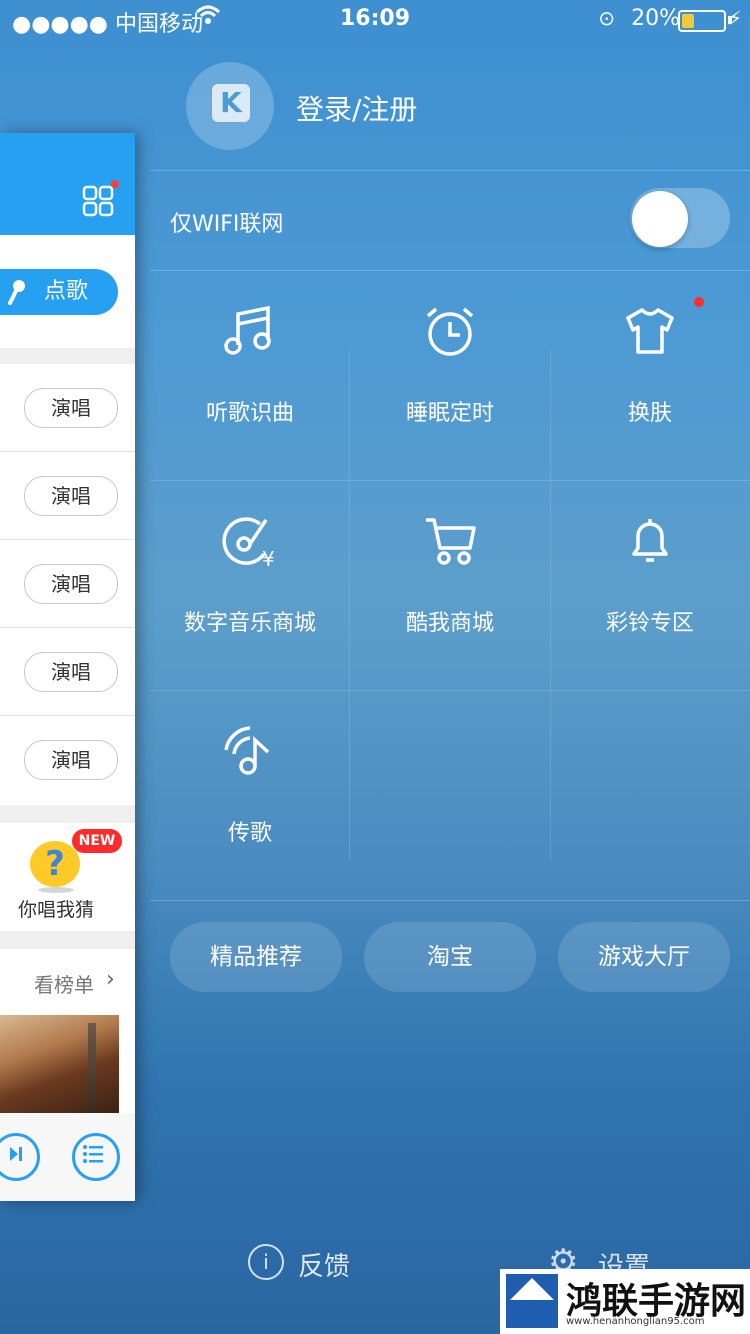  What do you see at coordinates (449, 413) in the screenshot?
I see `grid-item-label: 睡眠定时` at bounding box center [449, 413].